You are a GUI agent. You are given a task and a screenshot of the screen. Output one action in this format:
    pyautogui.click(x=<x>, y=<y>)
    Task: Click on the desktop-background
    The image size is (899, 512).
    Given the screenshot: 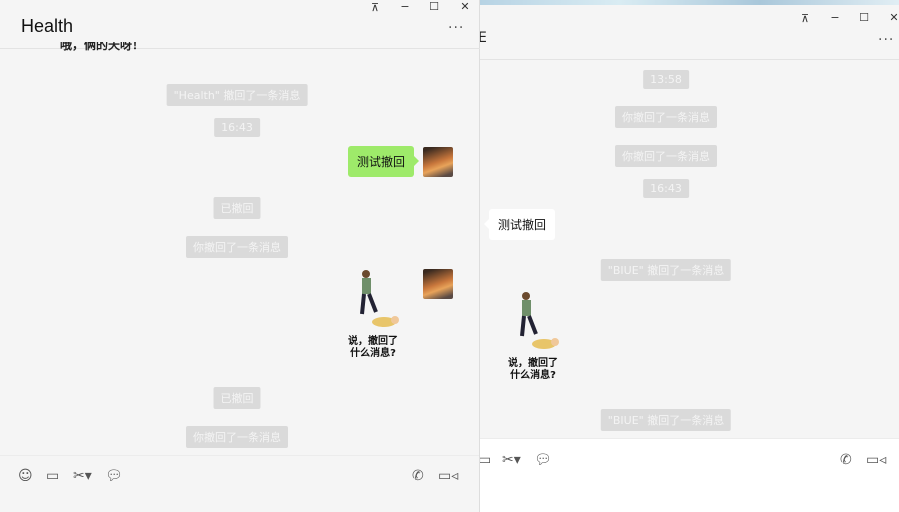 What is the action you would take?
    pyautogui.click(x=689, y=2)
    